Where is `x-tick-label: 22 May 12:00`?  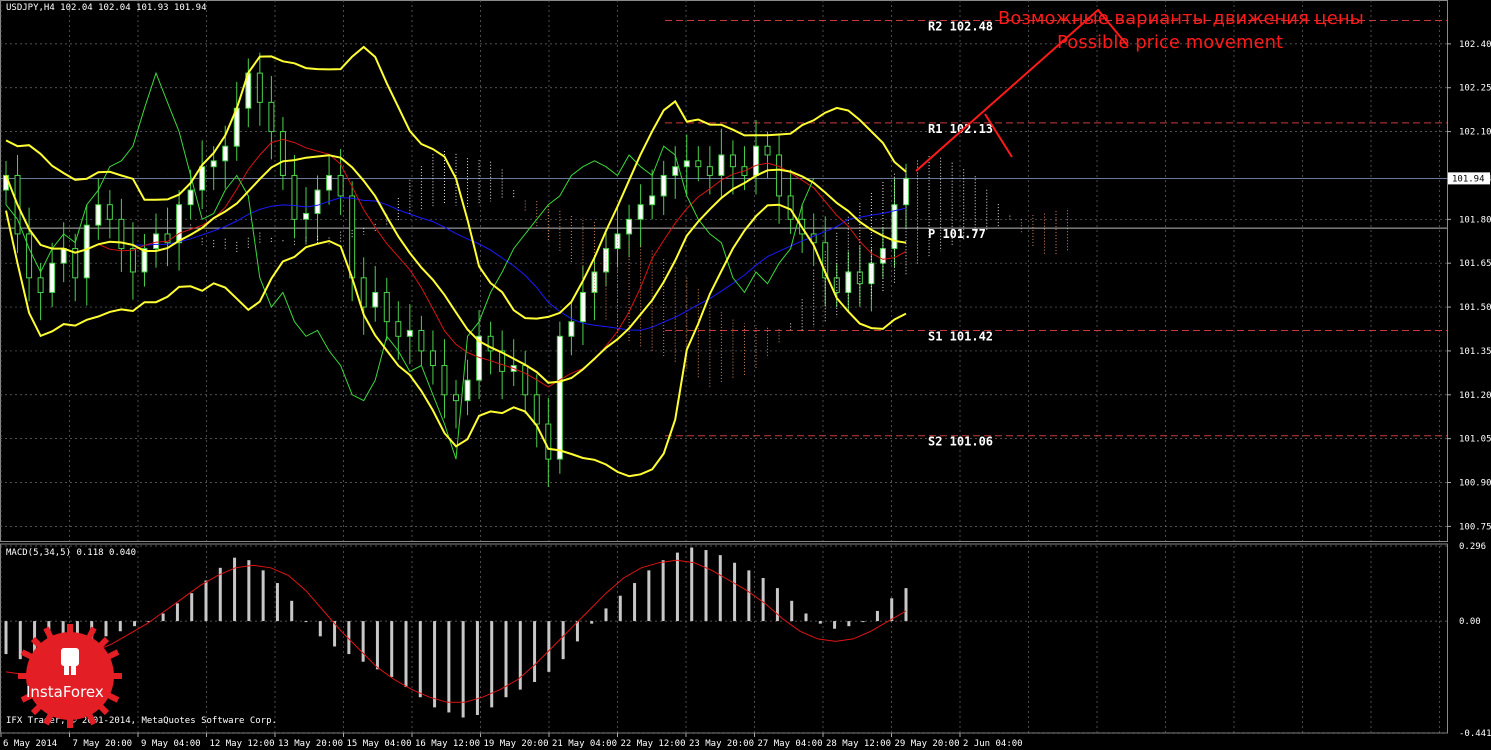 x-tick-label: 22 May 12:00 is located at coordinates (653, 744).